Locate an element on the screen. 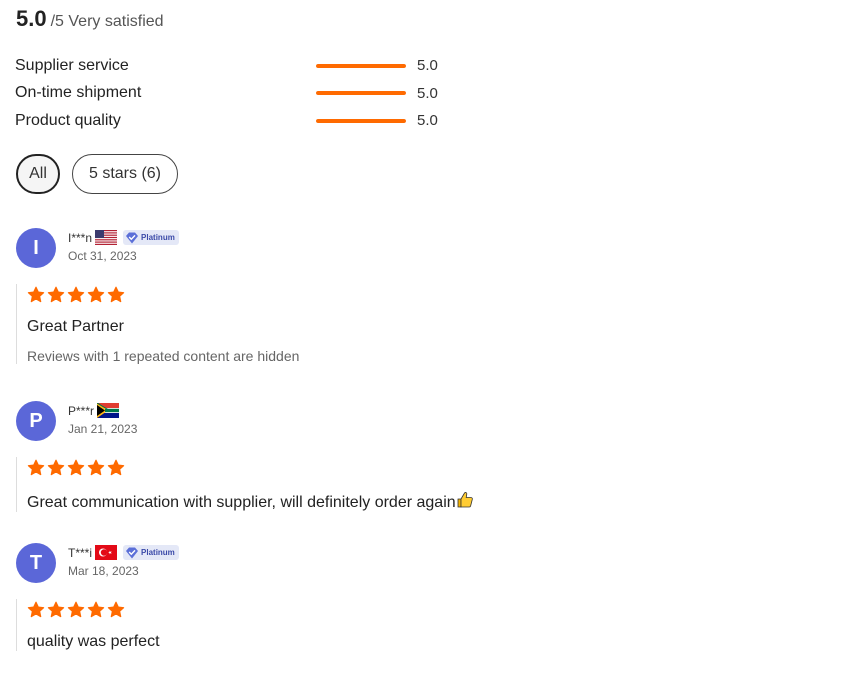  filter-5-stars-button: 5 stars (6) is located at coordinates (125, 174).